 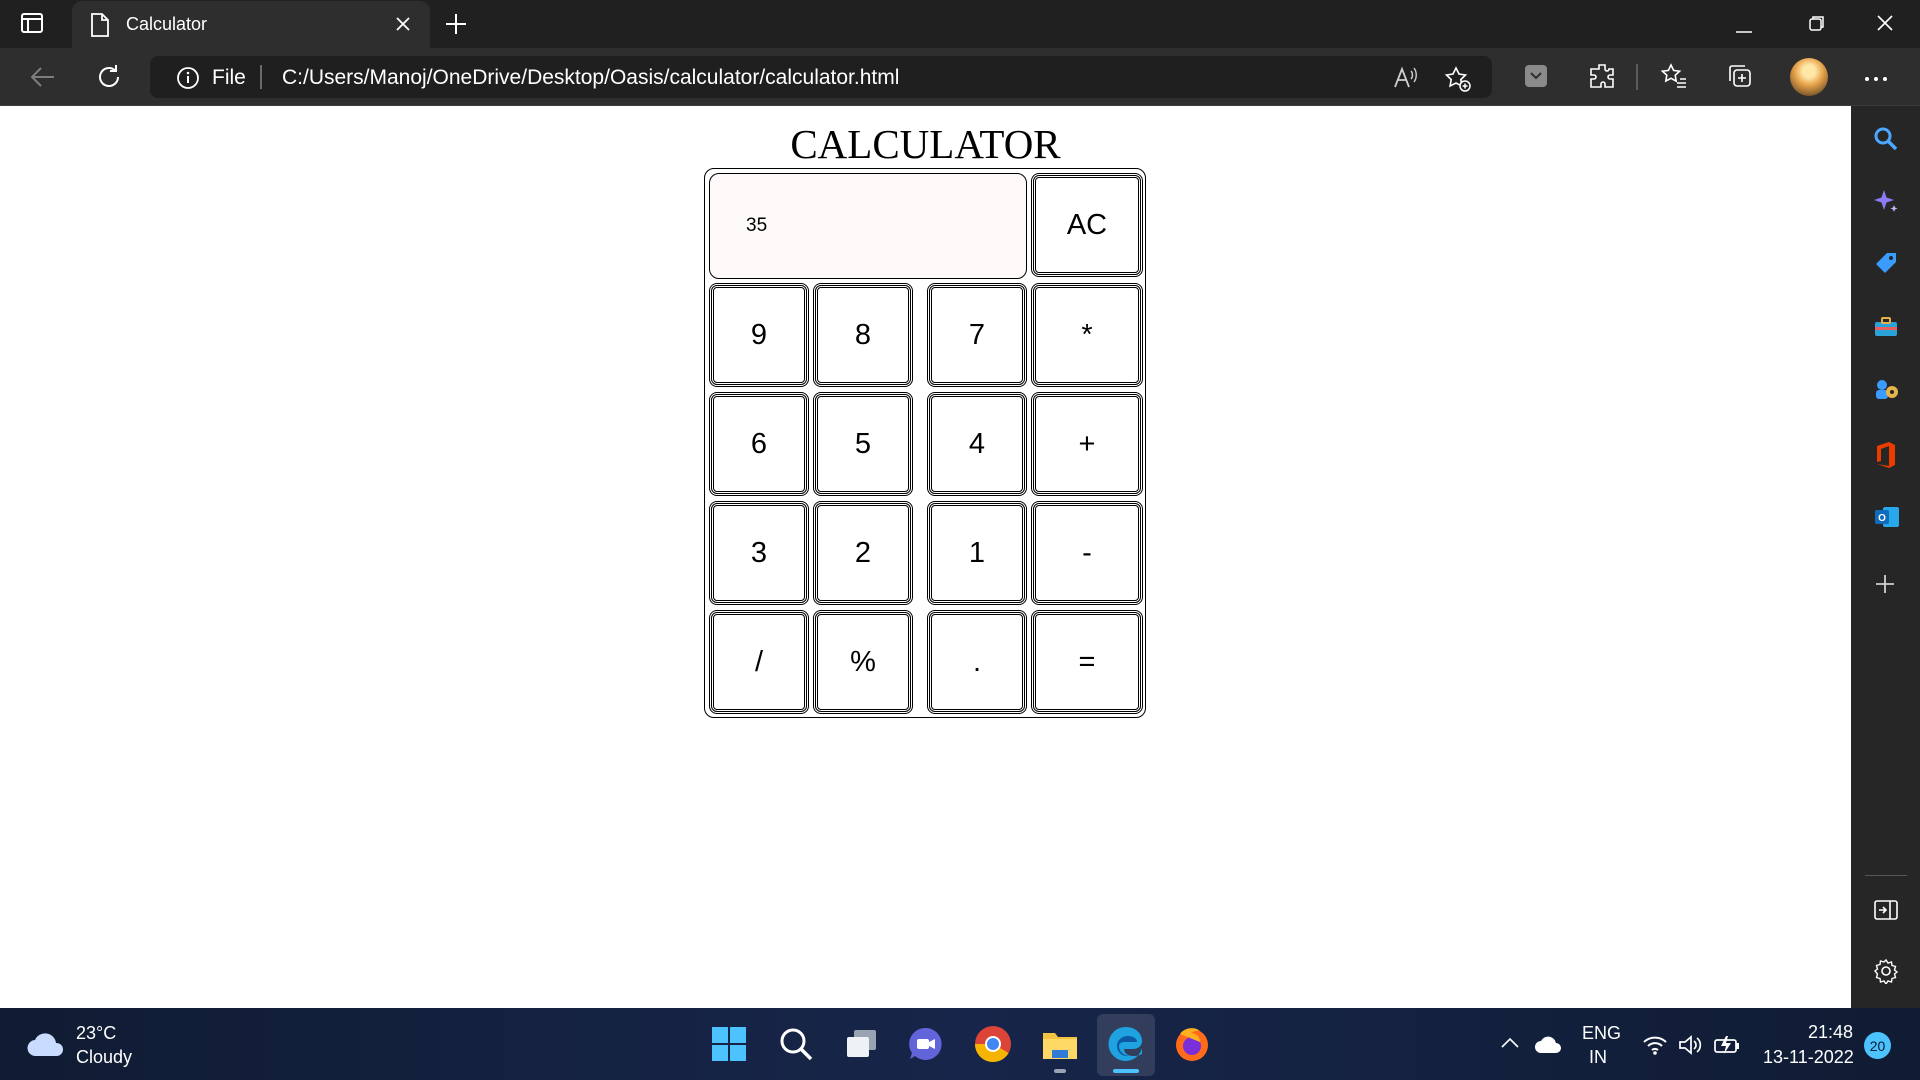 I want to click on office-icon, so click(x=1886, y=457).